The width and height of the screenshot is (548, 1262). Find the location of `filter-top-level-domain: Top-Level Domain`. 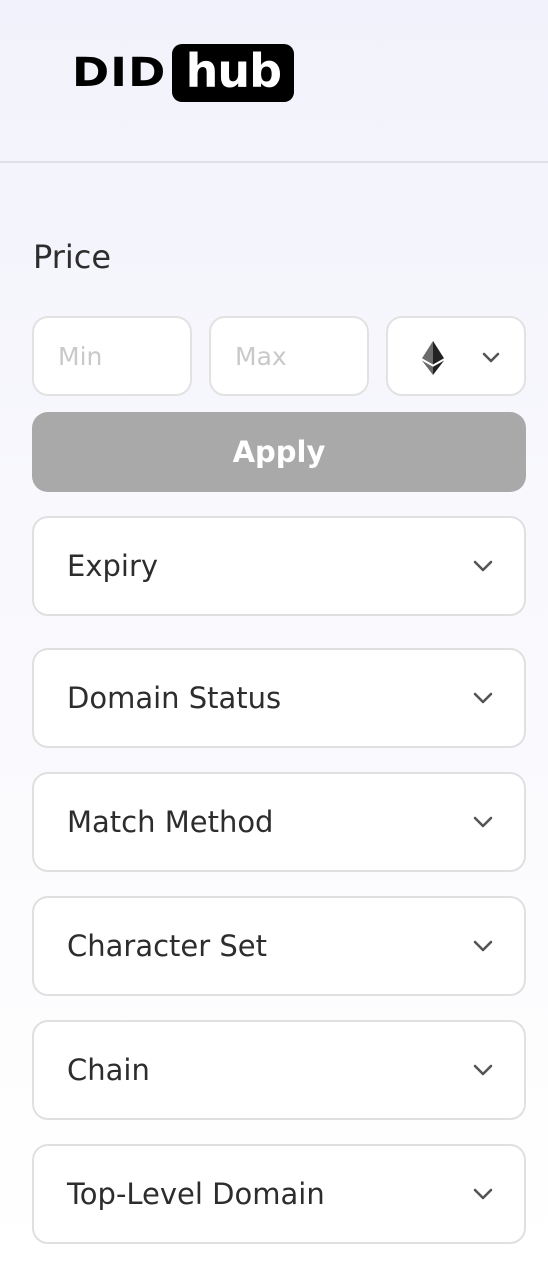

filter-top-level-domain: Top-Level Domain is located at coordinates (279, 1194).